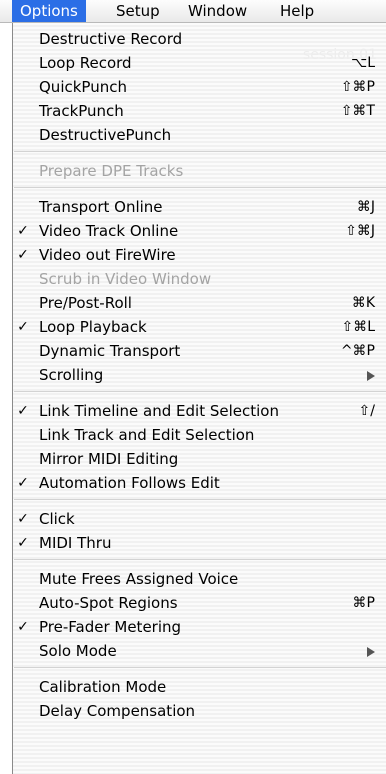 This screenshot has height=774, width=386. I want to click on menu-item-label: Scrolling, so click(71, 375).